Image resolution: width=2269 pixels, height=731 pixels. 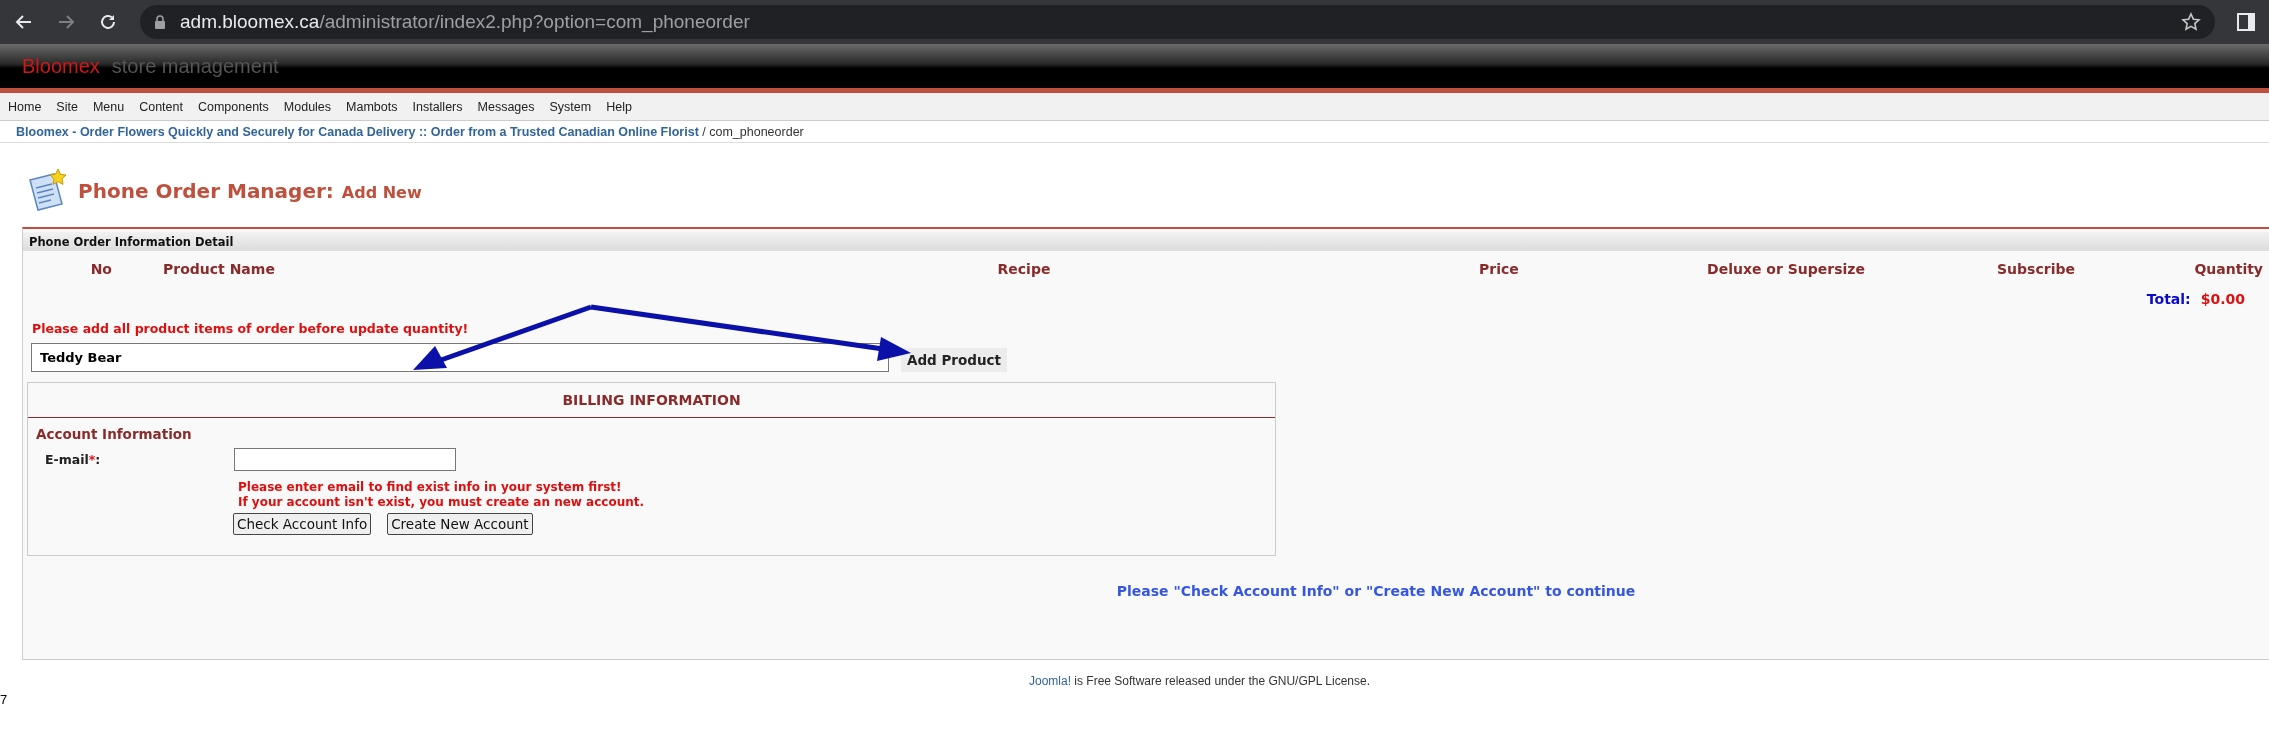 I want to click on column-header: No, so click(x=101, y=270).